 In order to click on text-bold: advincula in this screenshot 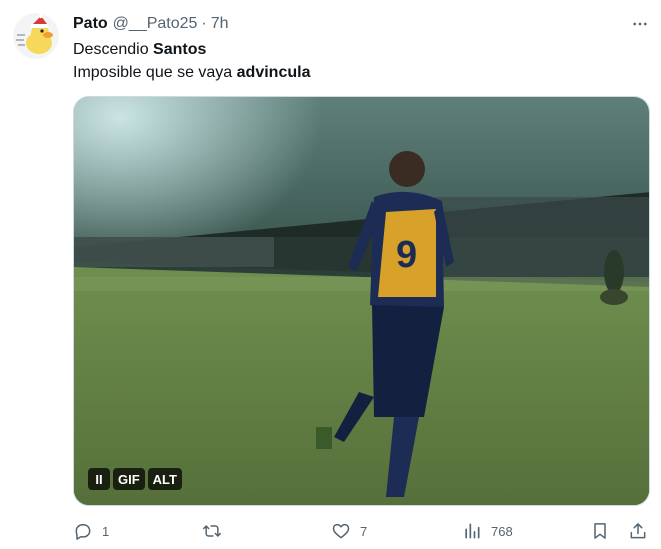, I will do `click(273, 72)`.